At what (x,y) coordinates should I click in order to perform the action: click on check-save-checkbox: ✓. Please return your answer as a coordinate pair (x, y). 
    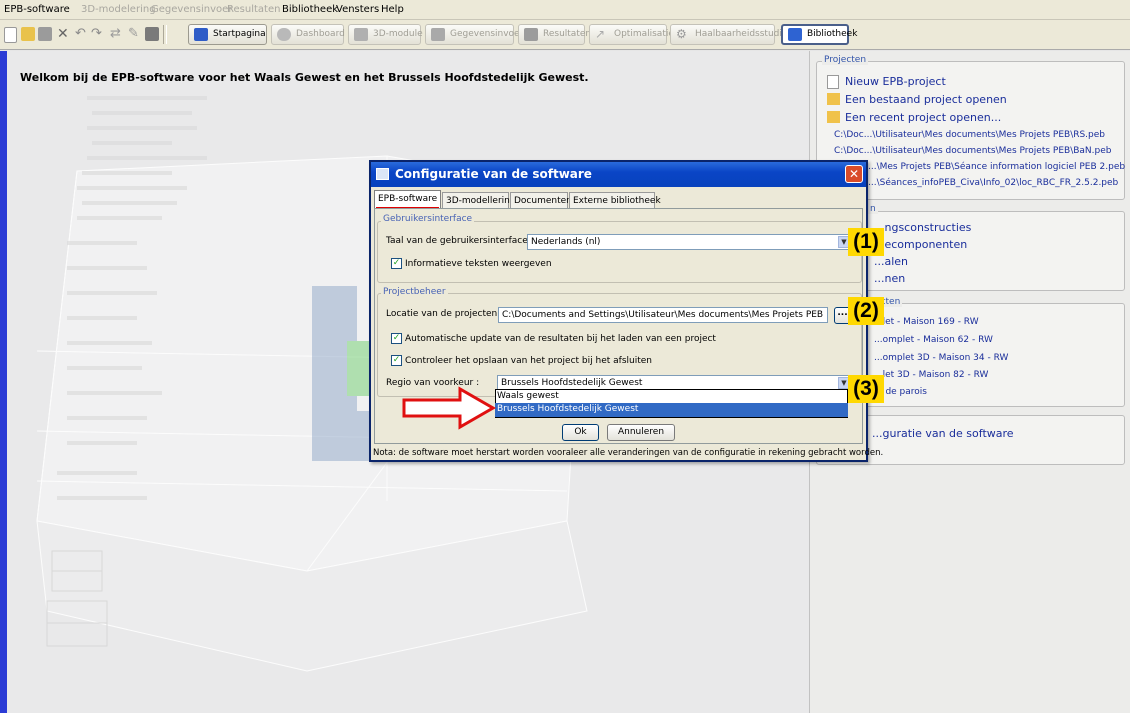
    Looking at the image, I should click on (396, 360).